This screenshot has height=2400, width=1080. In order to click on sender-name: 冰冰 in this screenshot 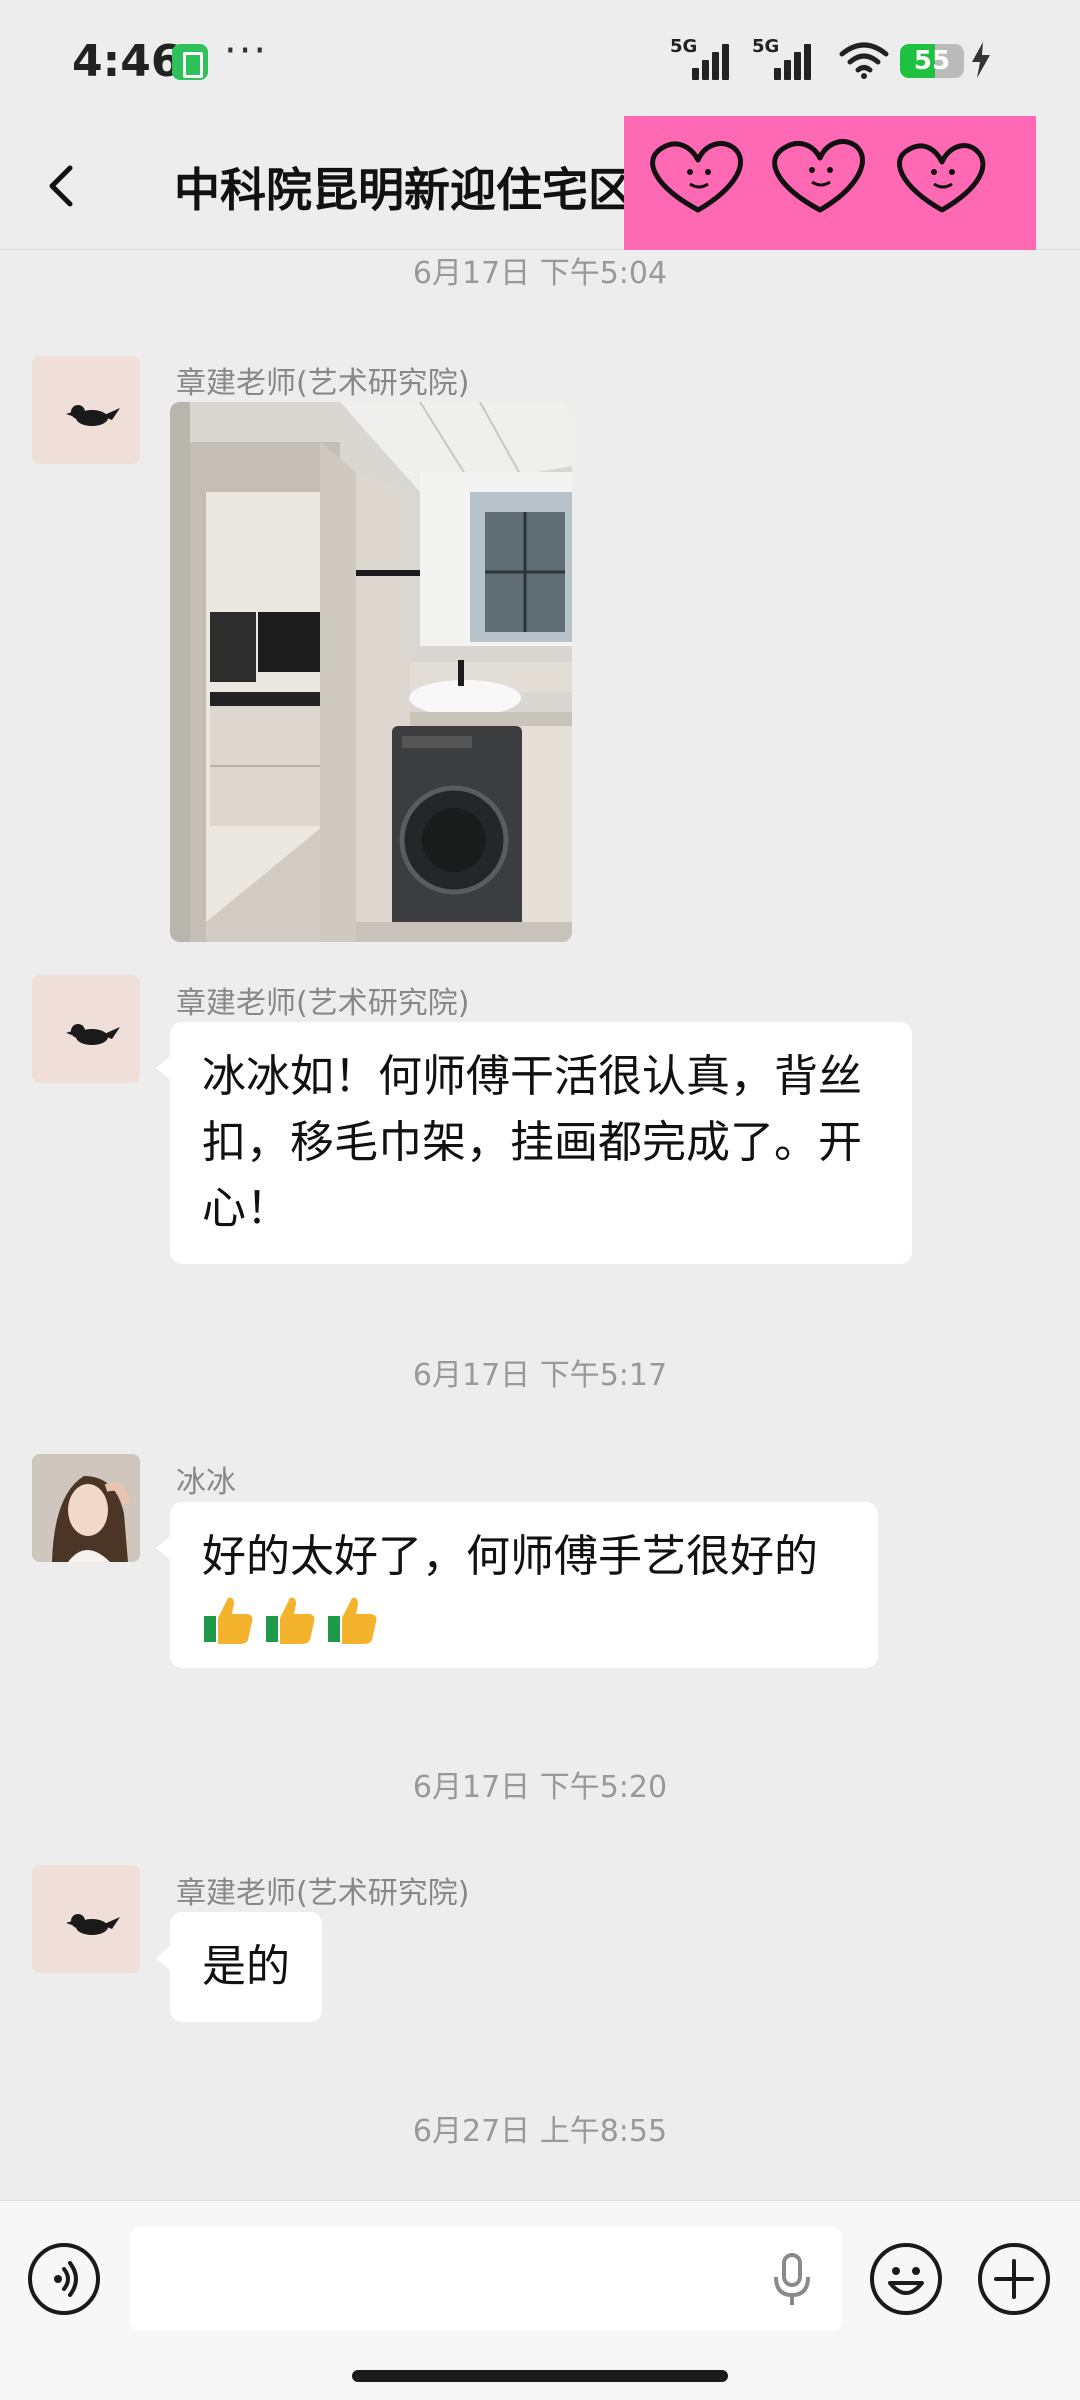, I will do `click(206, 1482)`.